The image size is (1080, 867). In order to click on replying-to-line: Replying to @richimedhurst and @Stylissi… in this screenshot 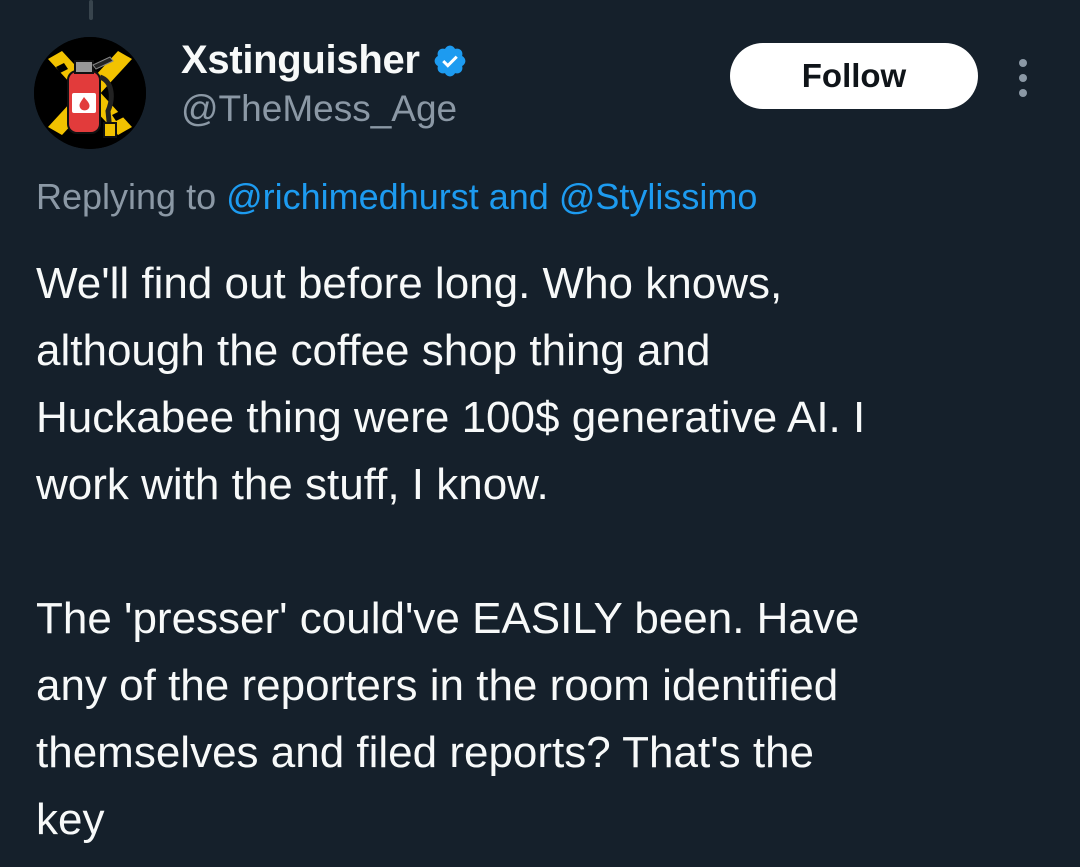, I will do `click(396, 197)`.